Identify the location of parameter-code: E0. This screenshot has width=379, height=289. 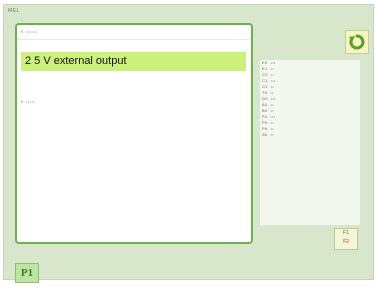
(265, 62).